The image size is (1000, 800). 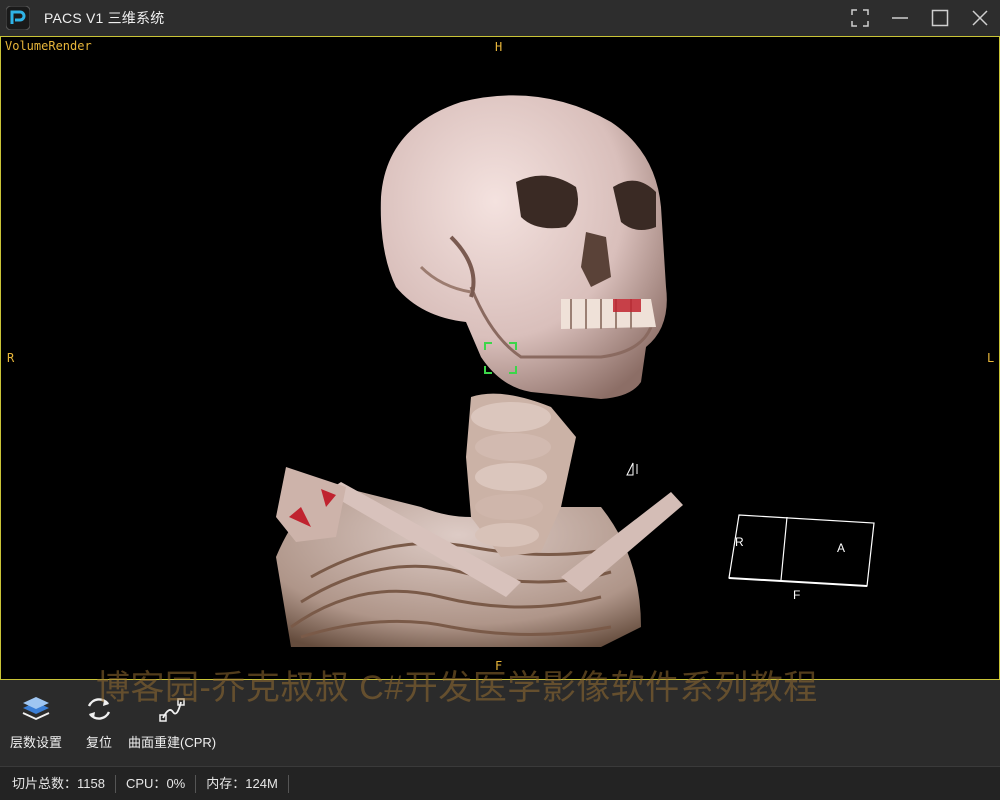 I want to click on scapula-shape, so click(x=311, y=504).